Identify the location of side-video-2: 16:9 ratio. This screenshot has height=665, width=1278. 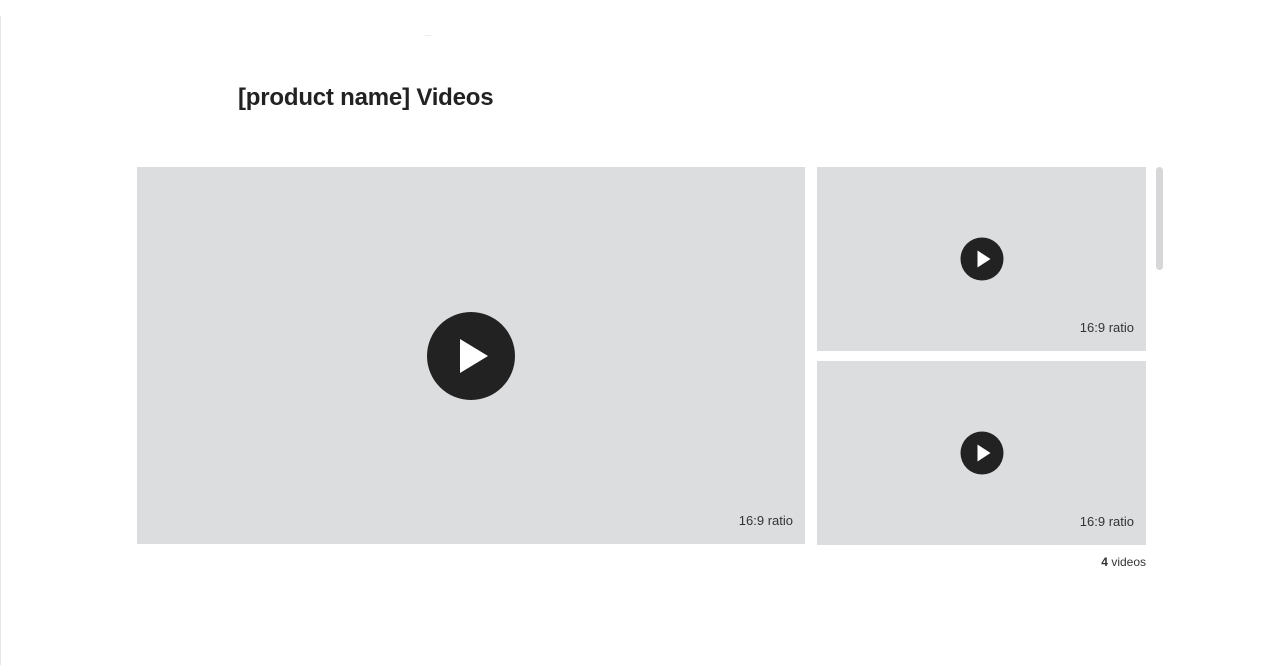
(981, 453).